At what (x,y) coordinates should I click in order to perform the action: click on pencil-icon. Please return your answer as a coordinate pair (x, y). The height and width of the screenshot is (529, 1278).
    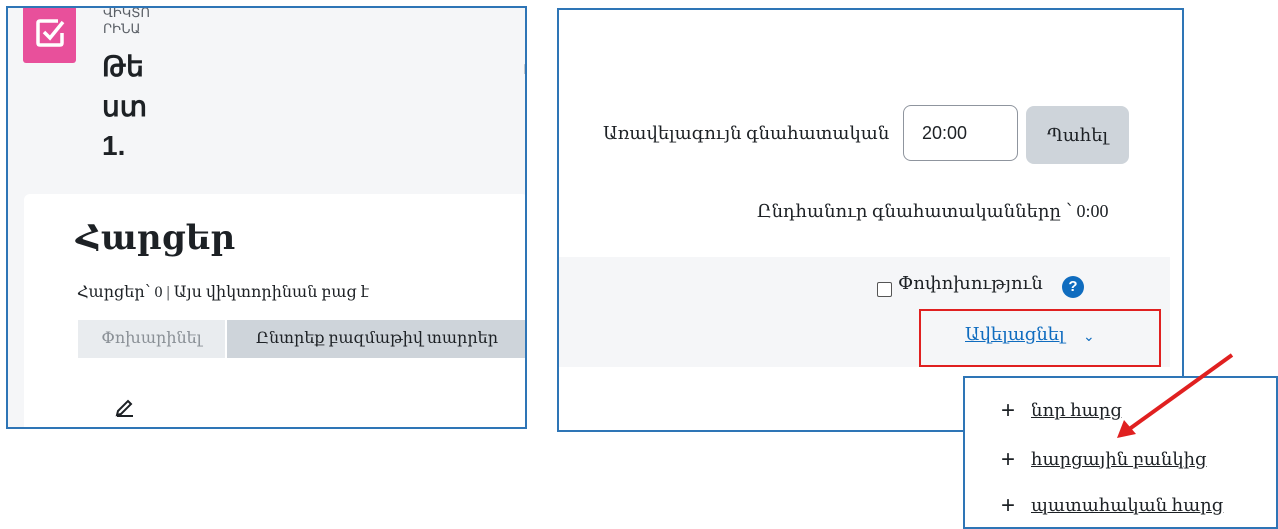
    Looking at the image, I should click on (125, 407).